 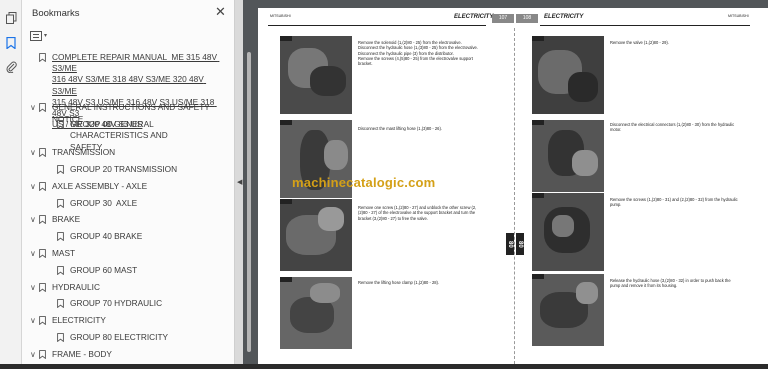 I want to click on bookmark-section: ∨ MAST, so click(x=125, y=254).